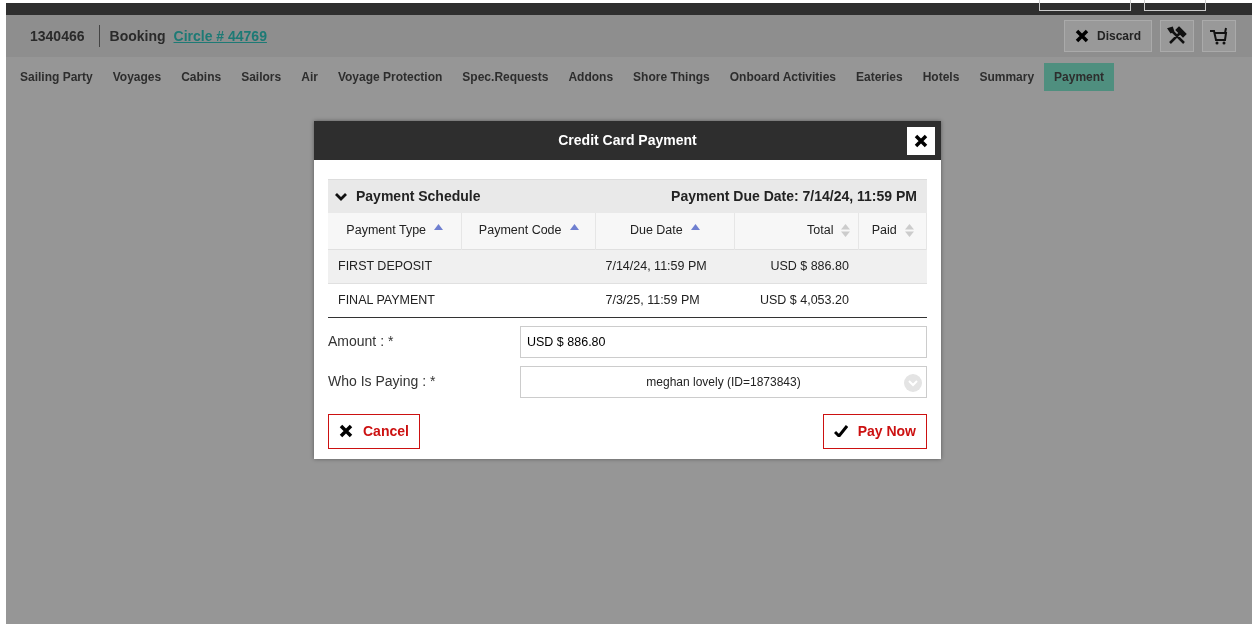 The width and height of the screenshot is (1252, 624). Describe the element at coordinates (261, 77) in the screenshot. I see `nav-tab: Sailors` at that location.